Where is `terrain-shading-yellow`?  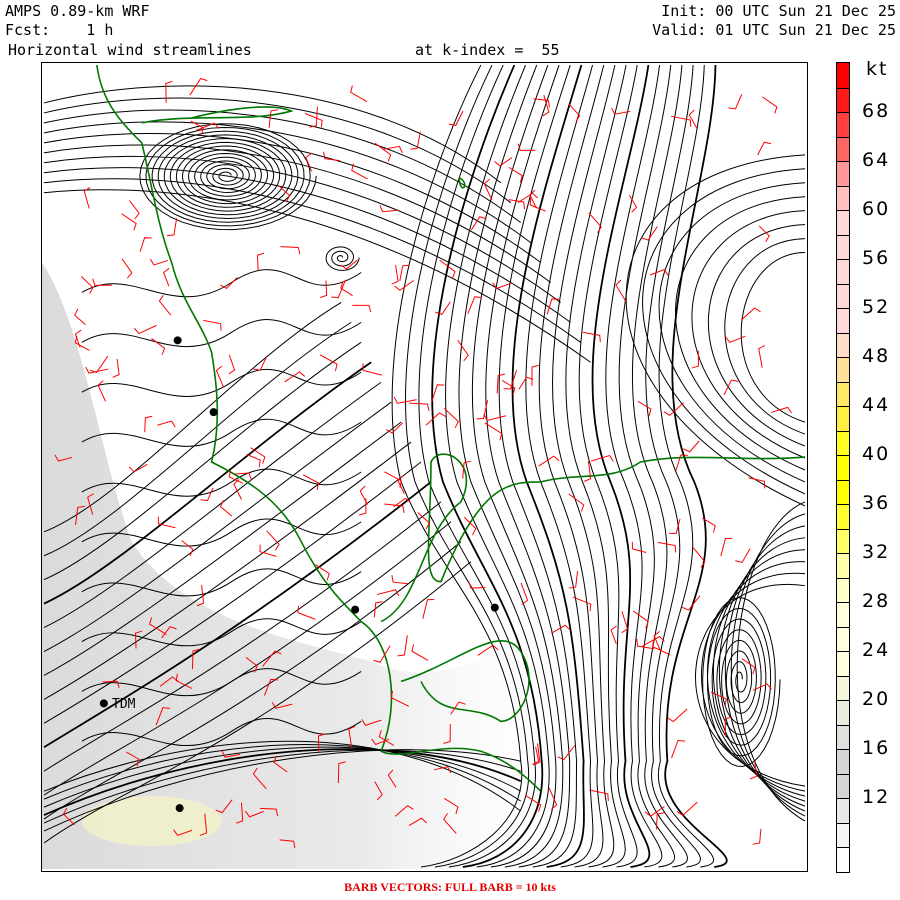 terrain-shading-yellow is located at coordinates (151, 821).